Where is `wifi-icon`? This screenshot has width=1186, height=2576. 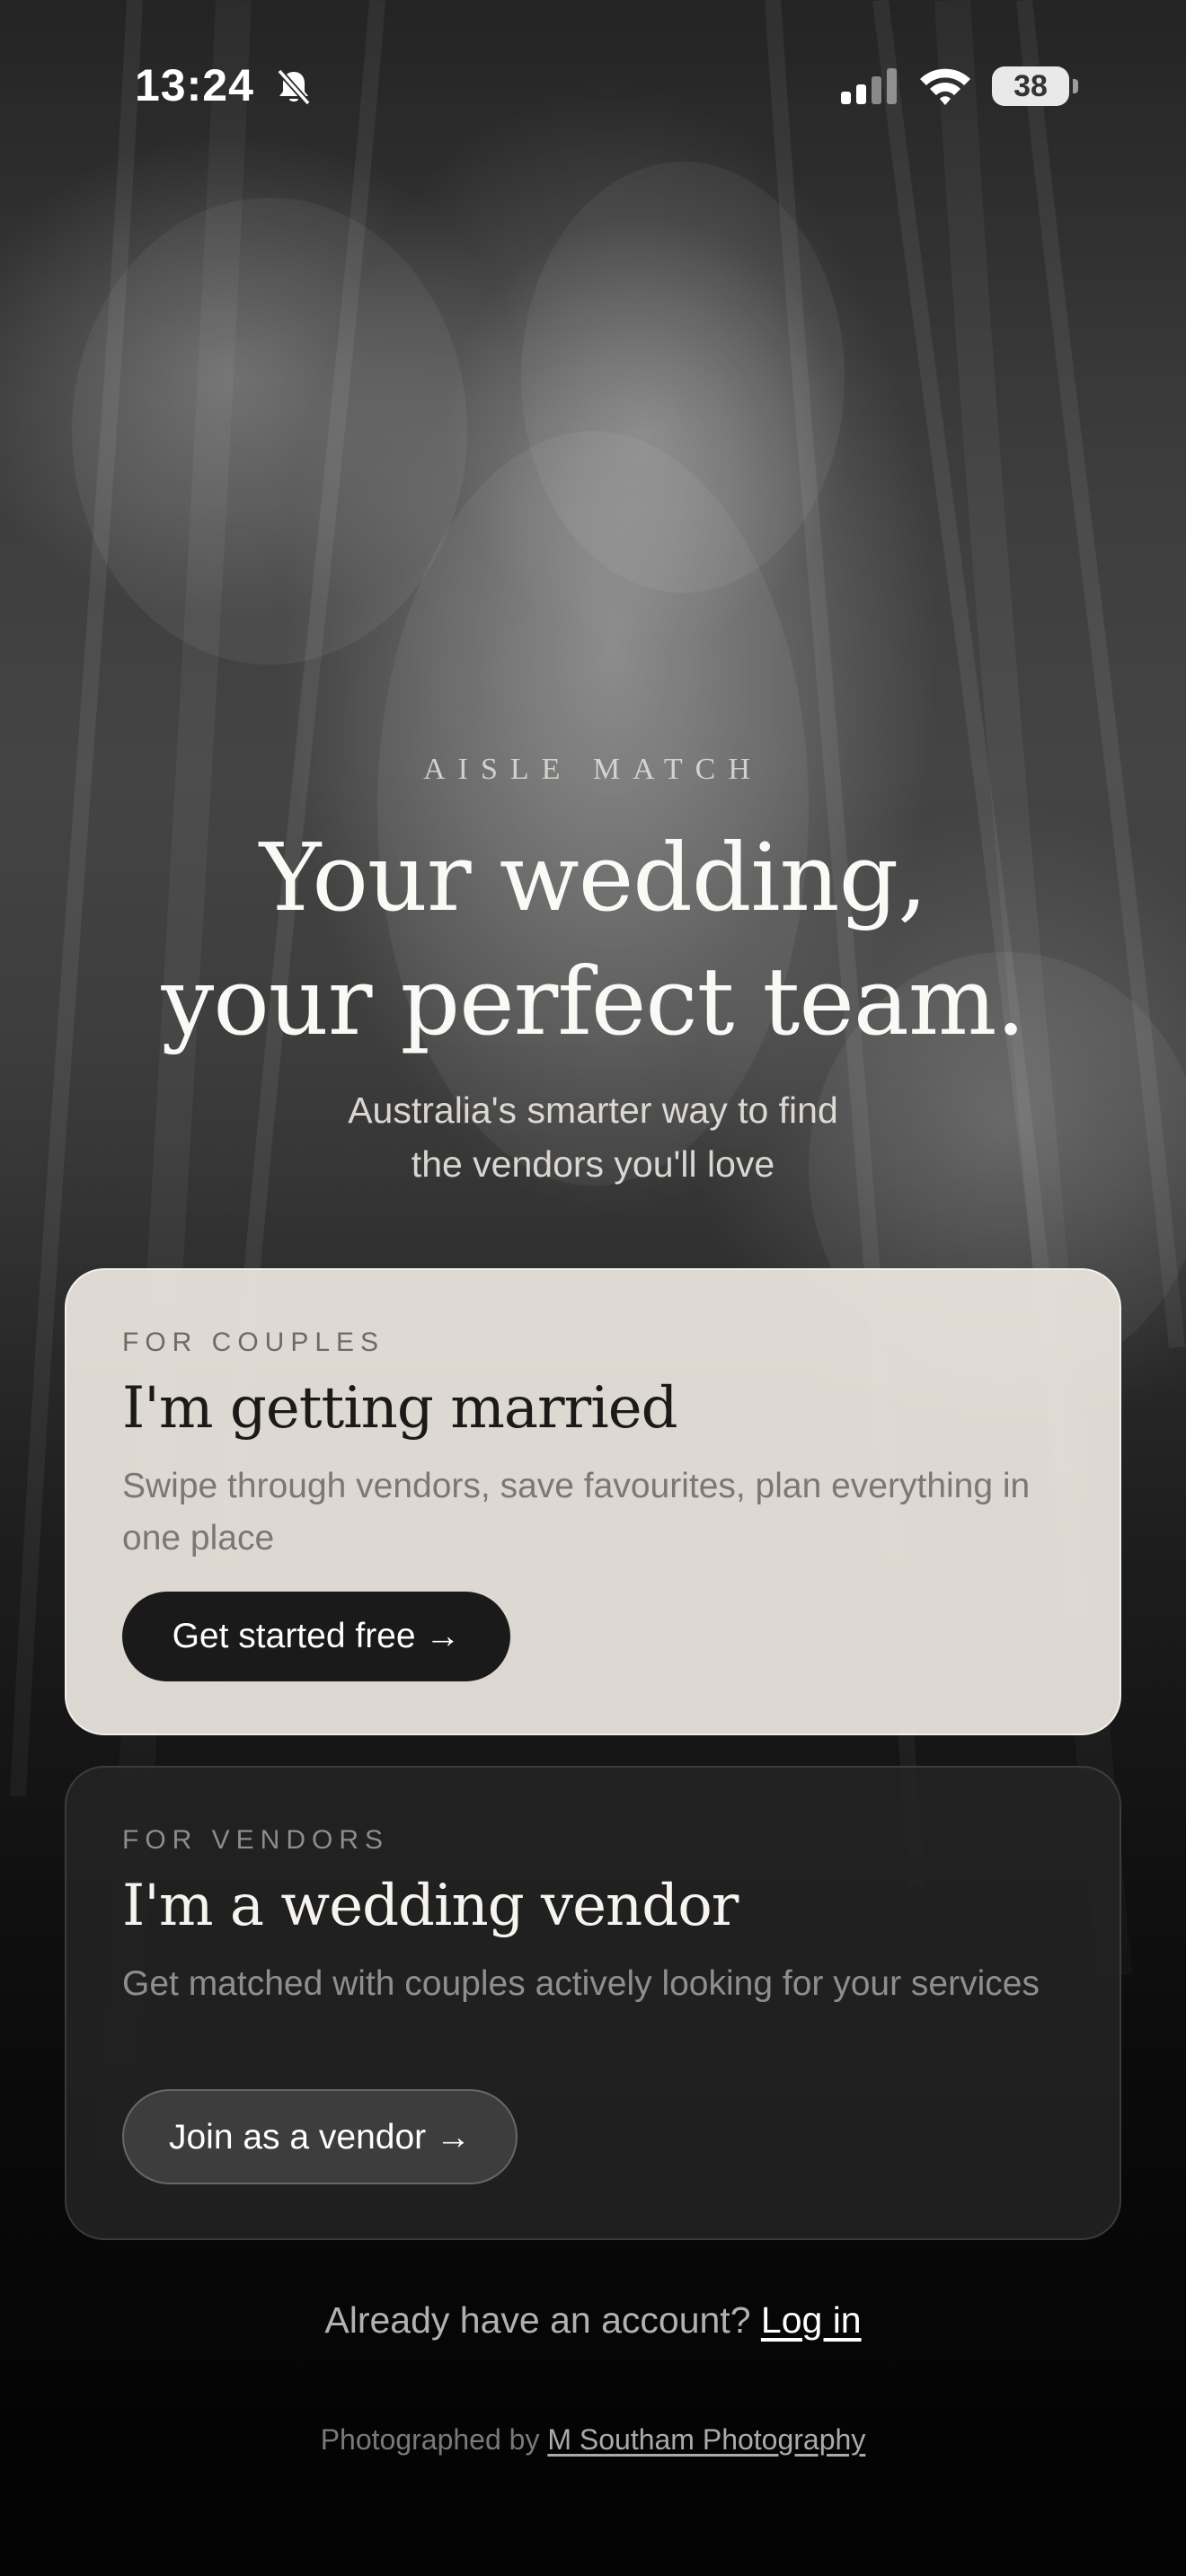 wifi-icon is located at coordinates (945, 88).